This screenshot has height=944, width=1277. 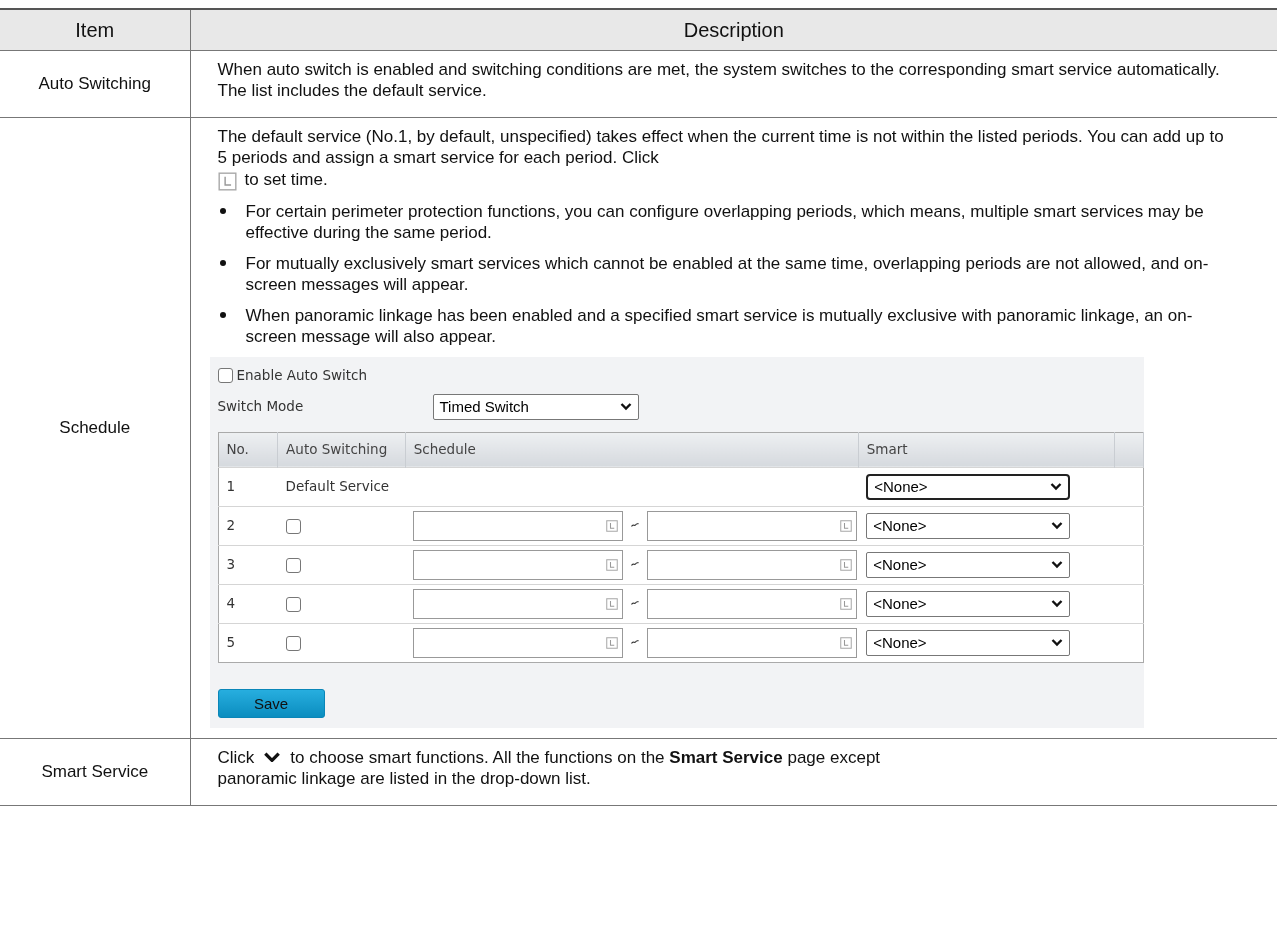 I want to click on row-number: 3, so click(x=231, y=564).